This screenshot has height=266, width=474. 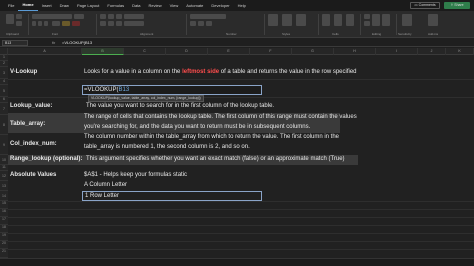 What do you see at coordinates (326, 20) in the screenshot?
I see `insert-cells-icon` at bounding box center [326, 20].